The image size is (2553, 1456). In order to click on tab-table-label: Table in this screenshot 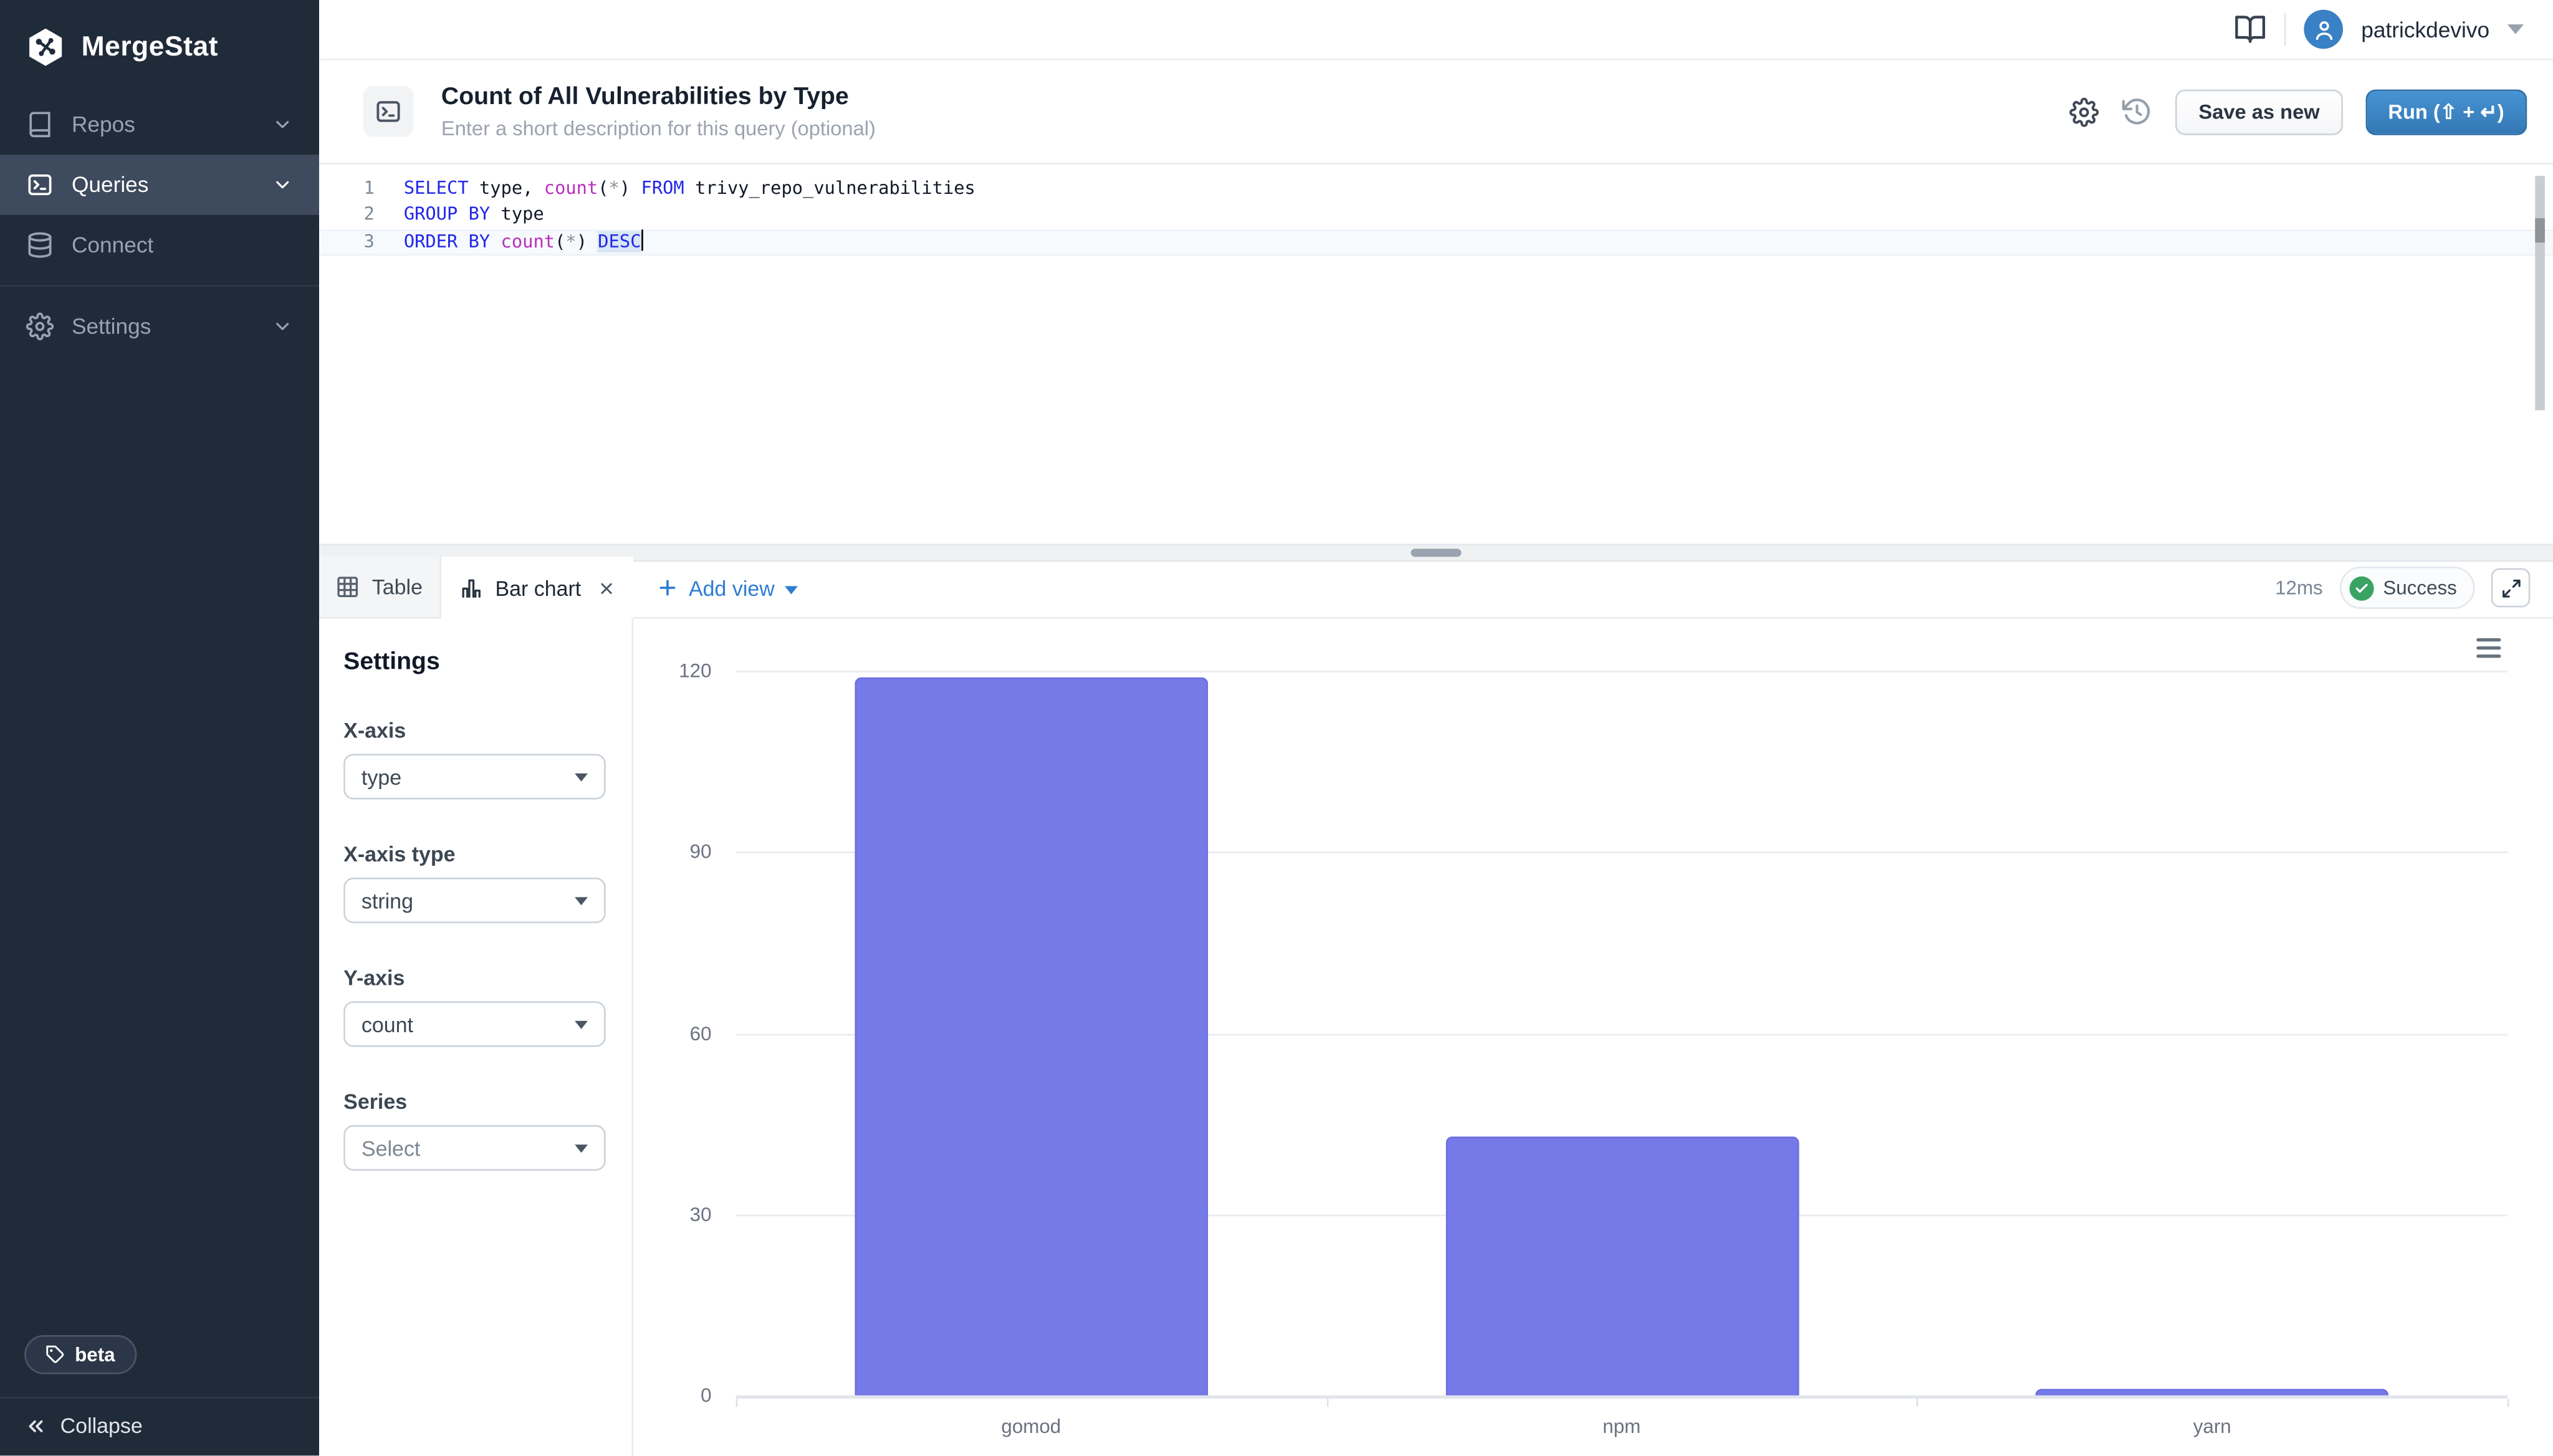, I will do `click(397, 588)`.